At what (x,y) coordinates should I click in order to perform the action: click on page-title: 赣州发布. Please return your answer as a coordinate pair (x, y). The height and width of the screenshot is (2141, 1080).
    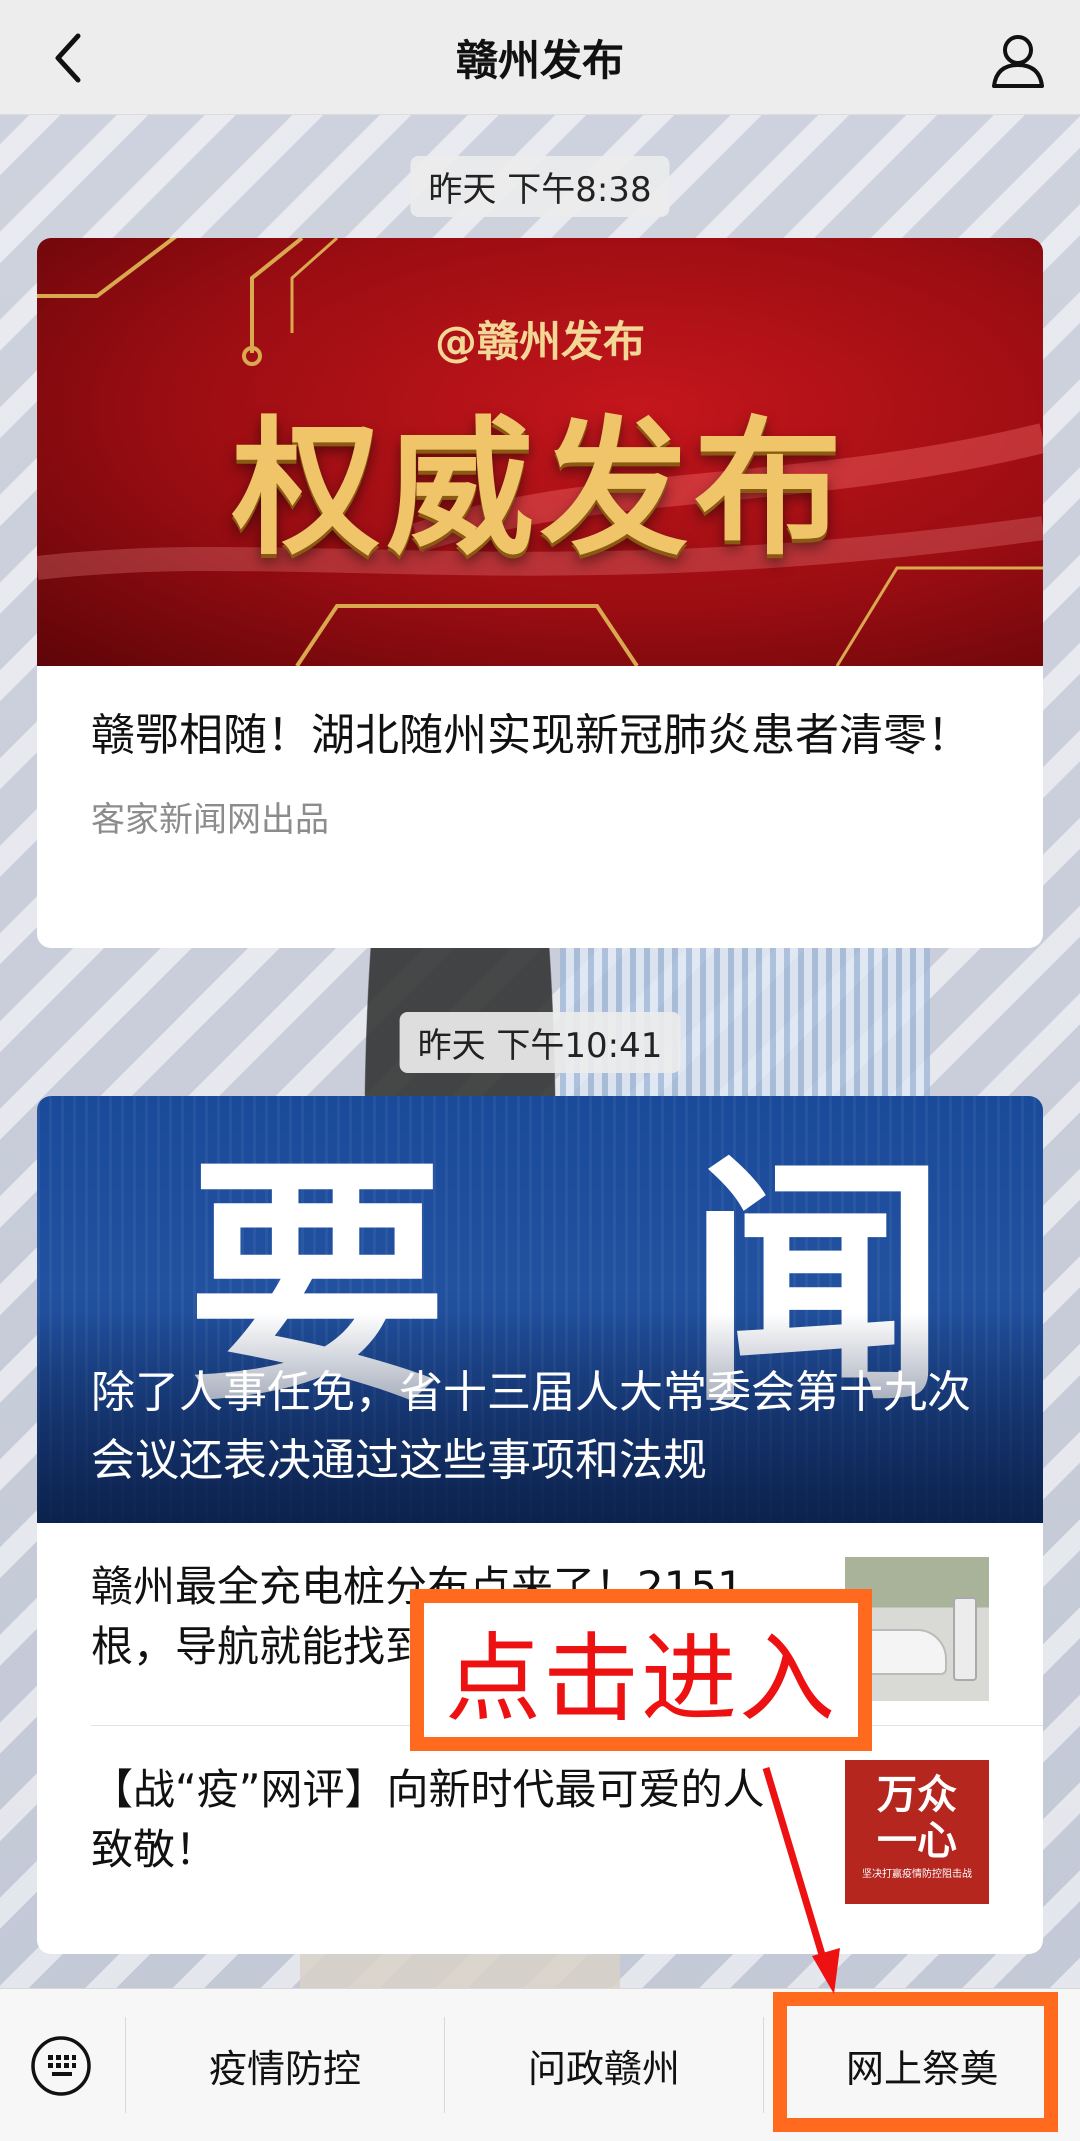
    Looking at the image, I should click on (539, 60).